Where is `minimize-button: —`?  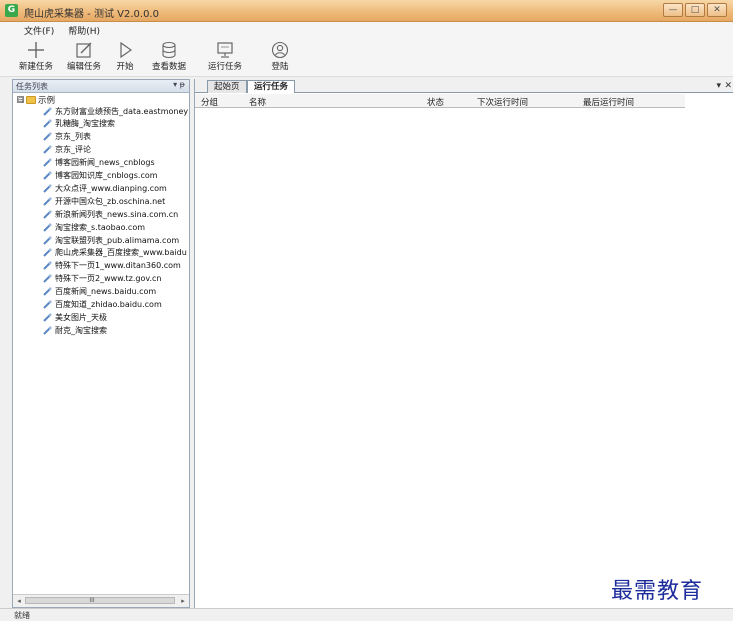
minimize-button: — is located at coordinates (673, 10).